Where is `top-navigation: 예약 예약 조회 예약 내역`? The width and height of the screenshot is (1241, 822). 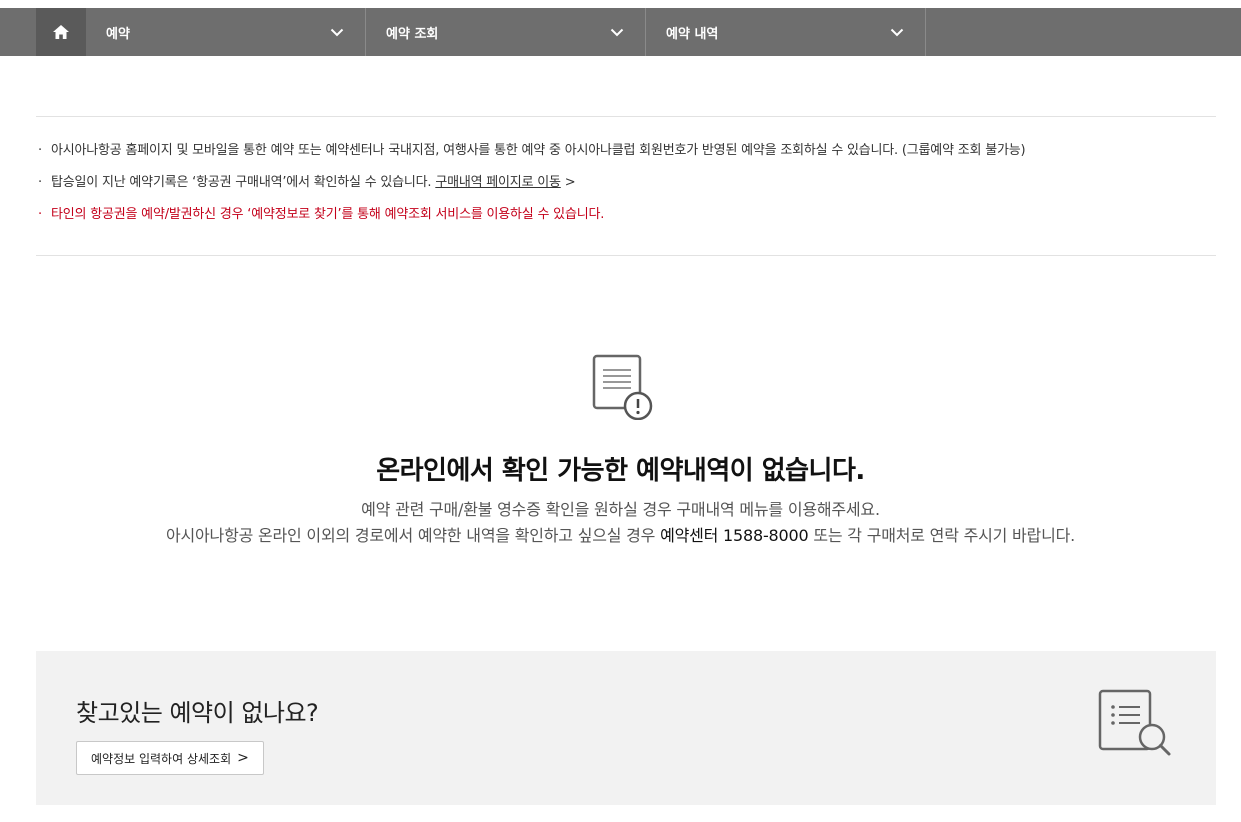 top-navigation: 예약 예약 조회 예약 내역 is located at coordinates (620, 32).